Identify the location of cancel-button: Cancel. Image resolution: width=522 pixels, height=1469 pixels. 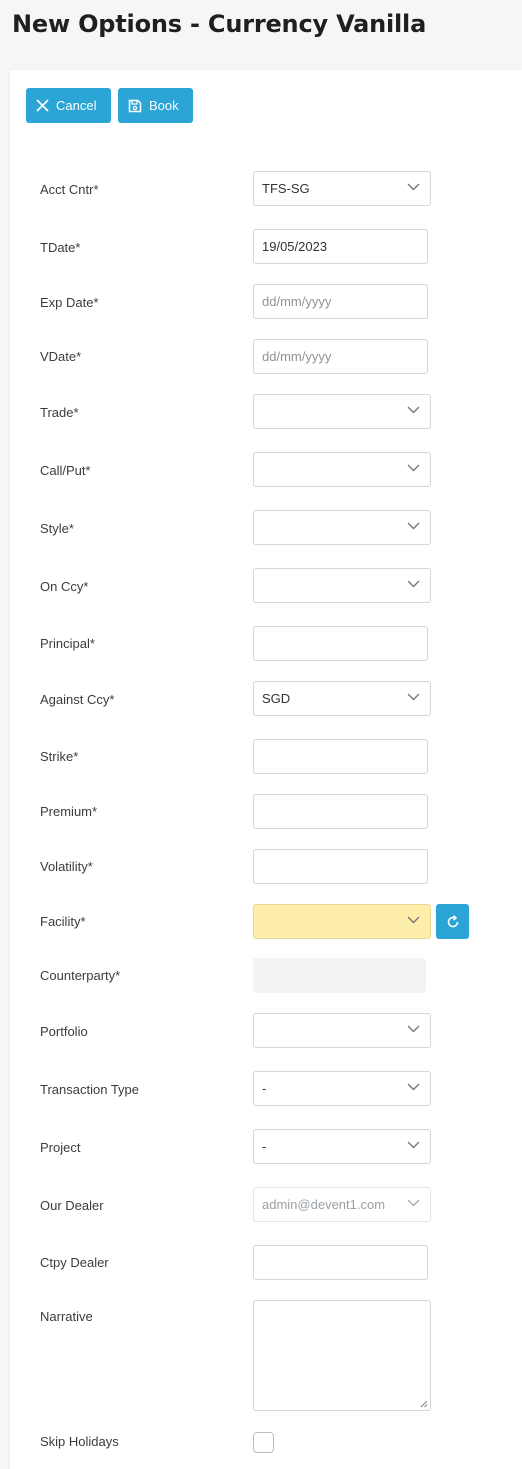
(68, 105).